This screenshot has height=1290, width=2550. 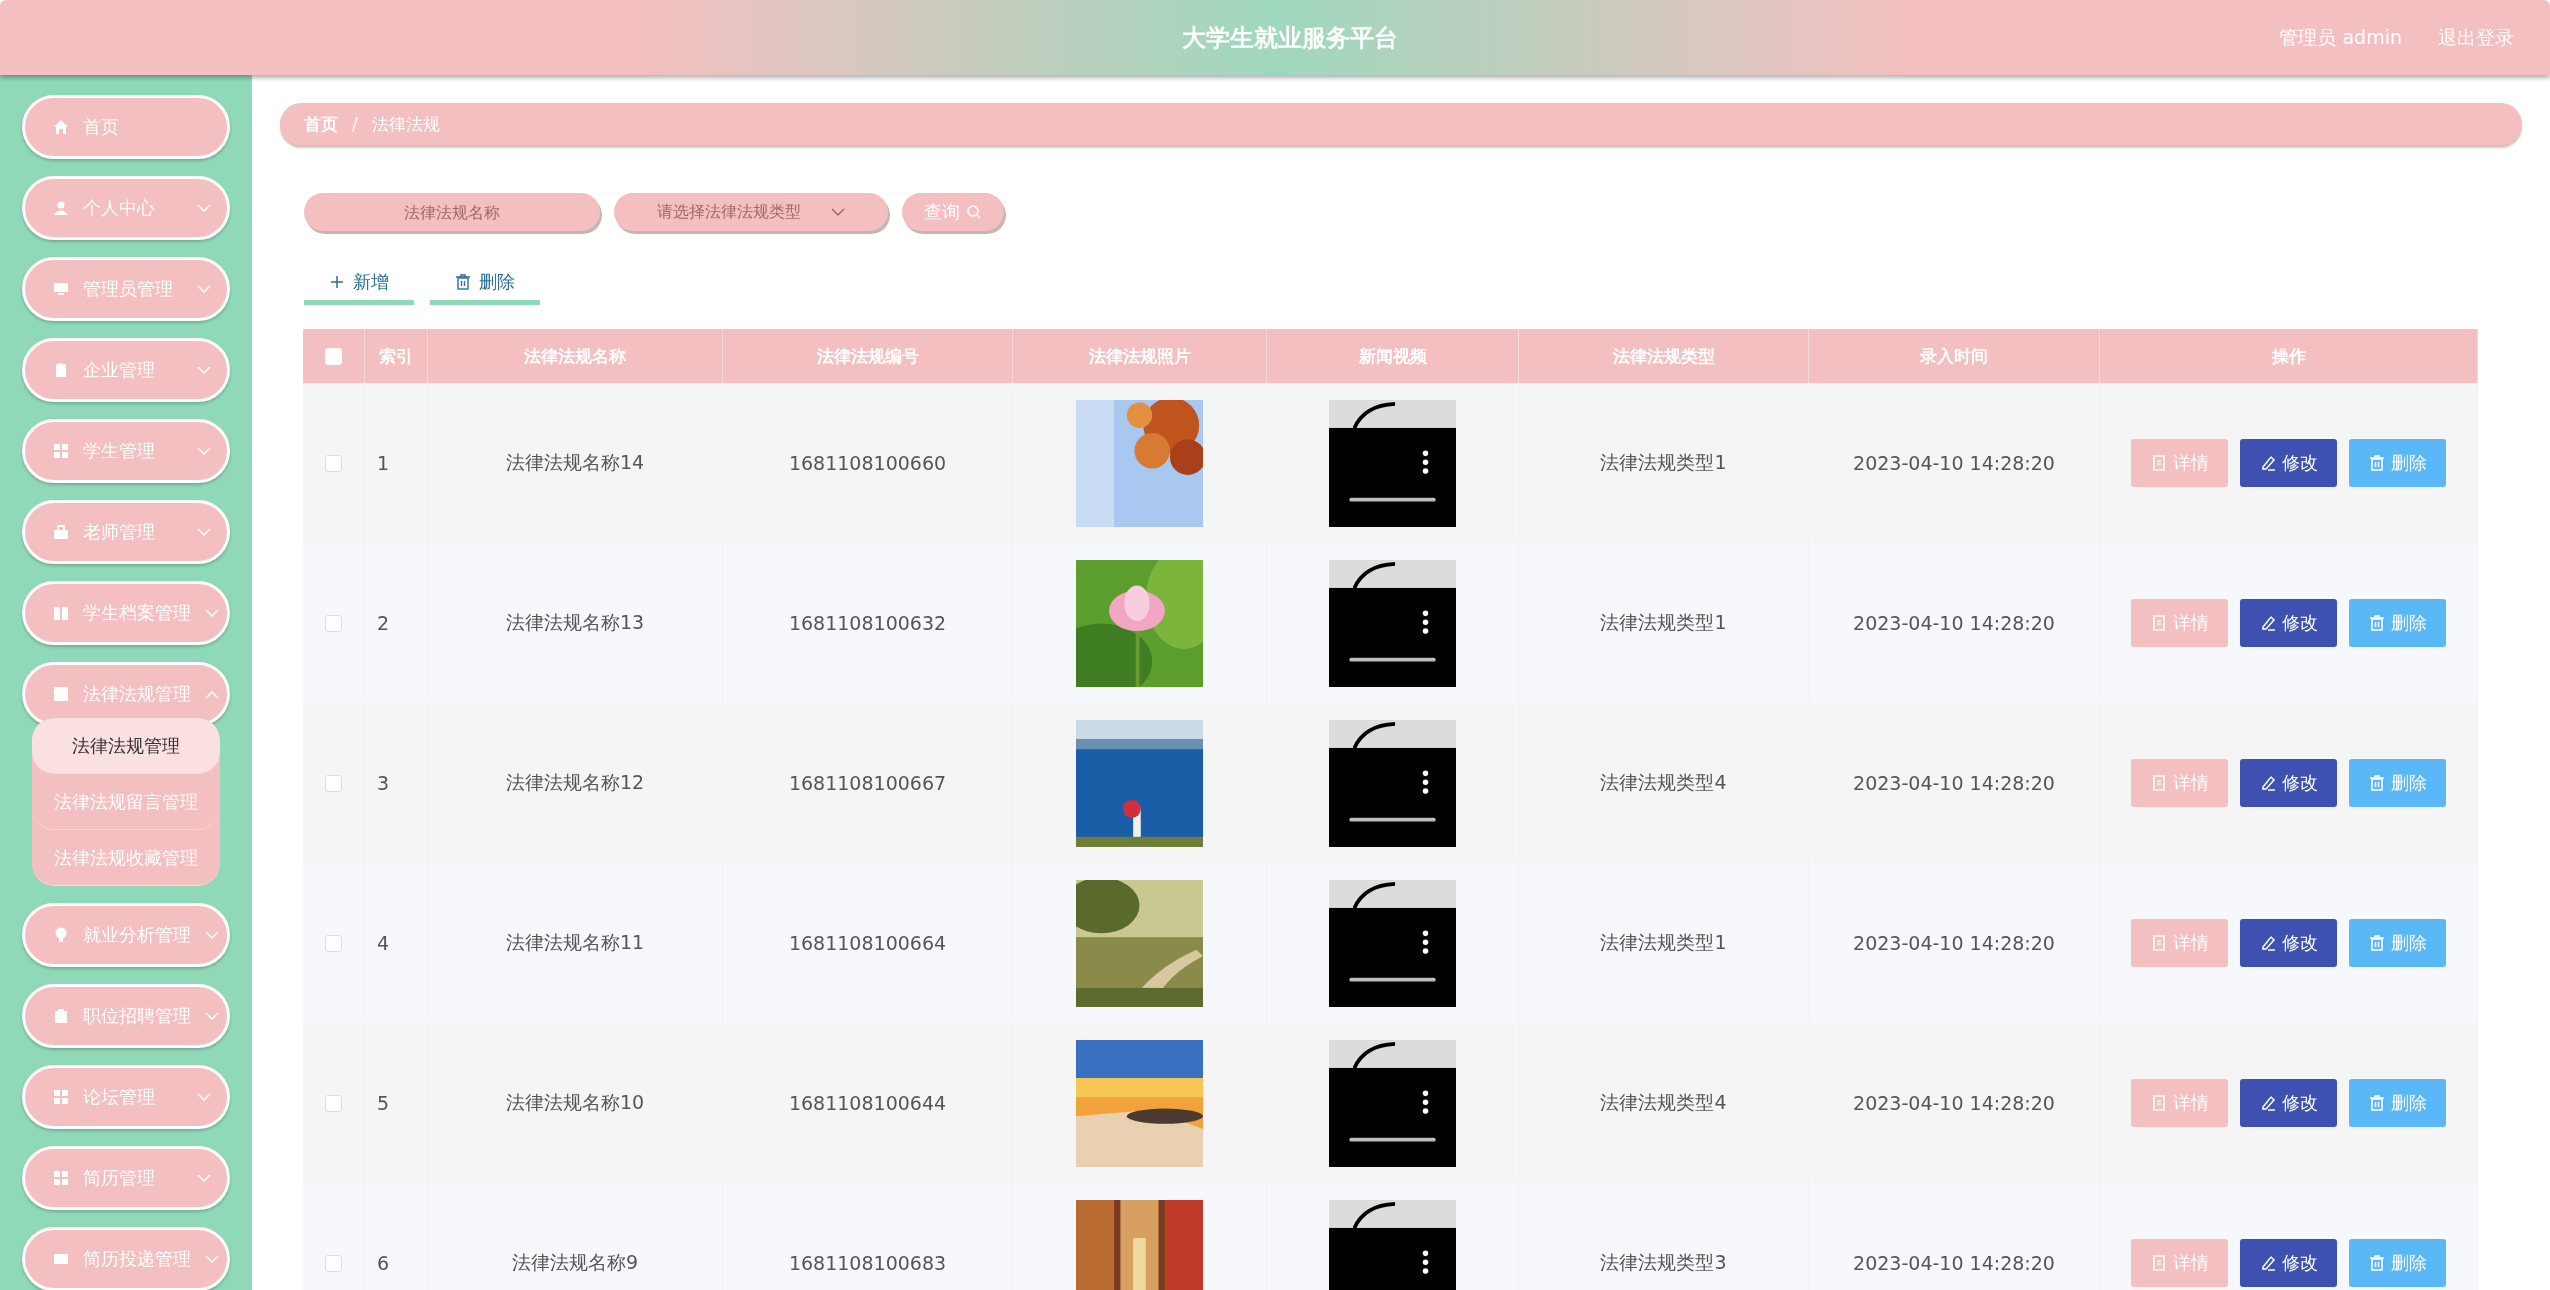 What do you see at coordinates (126, 1258) in the screenshot?
I see `sidebar-item: 简历投递管理` at bounding box center [126, 1258].